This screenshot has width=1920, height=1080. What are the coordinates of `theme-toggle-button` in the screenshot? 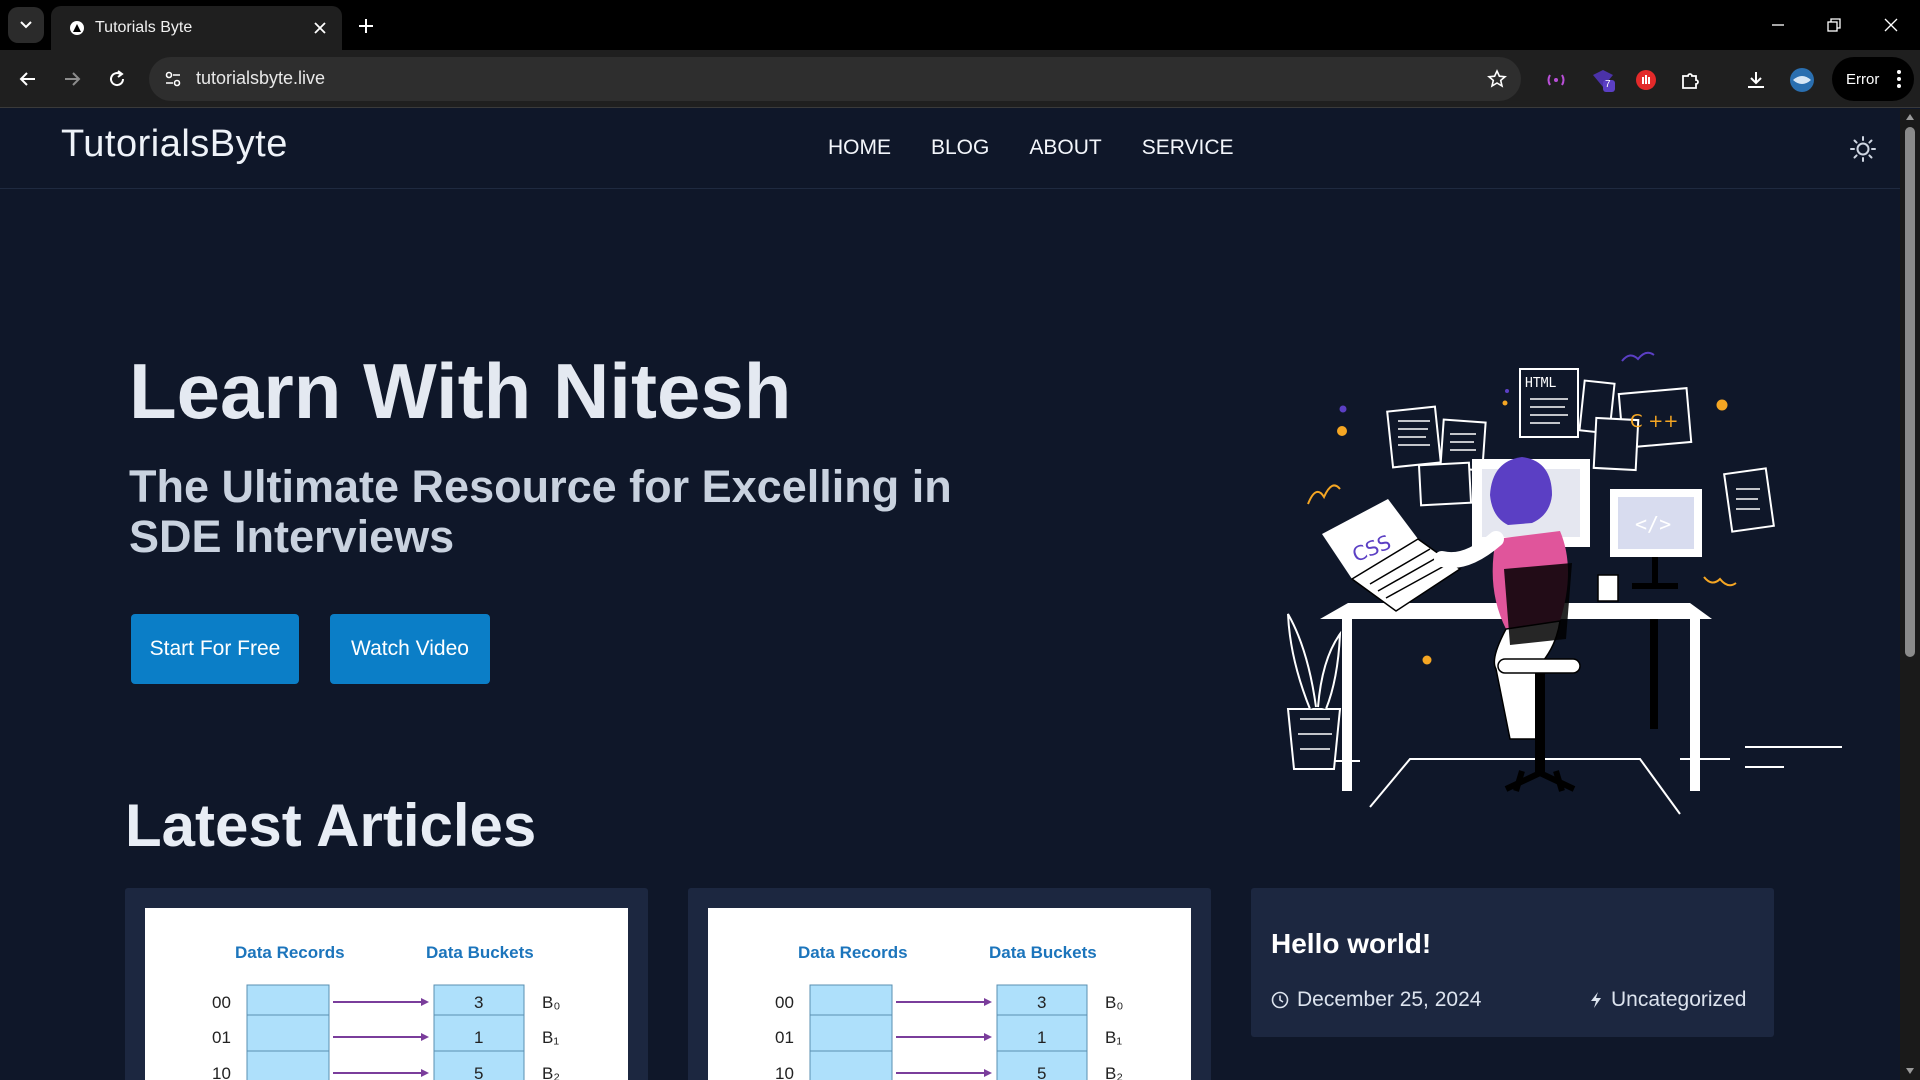 It's located at (1863, 149).